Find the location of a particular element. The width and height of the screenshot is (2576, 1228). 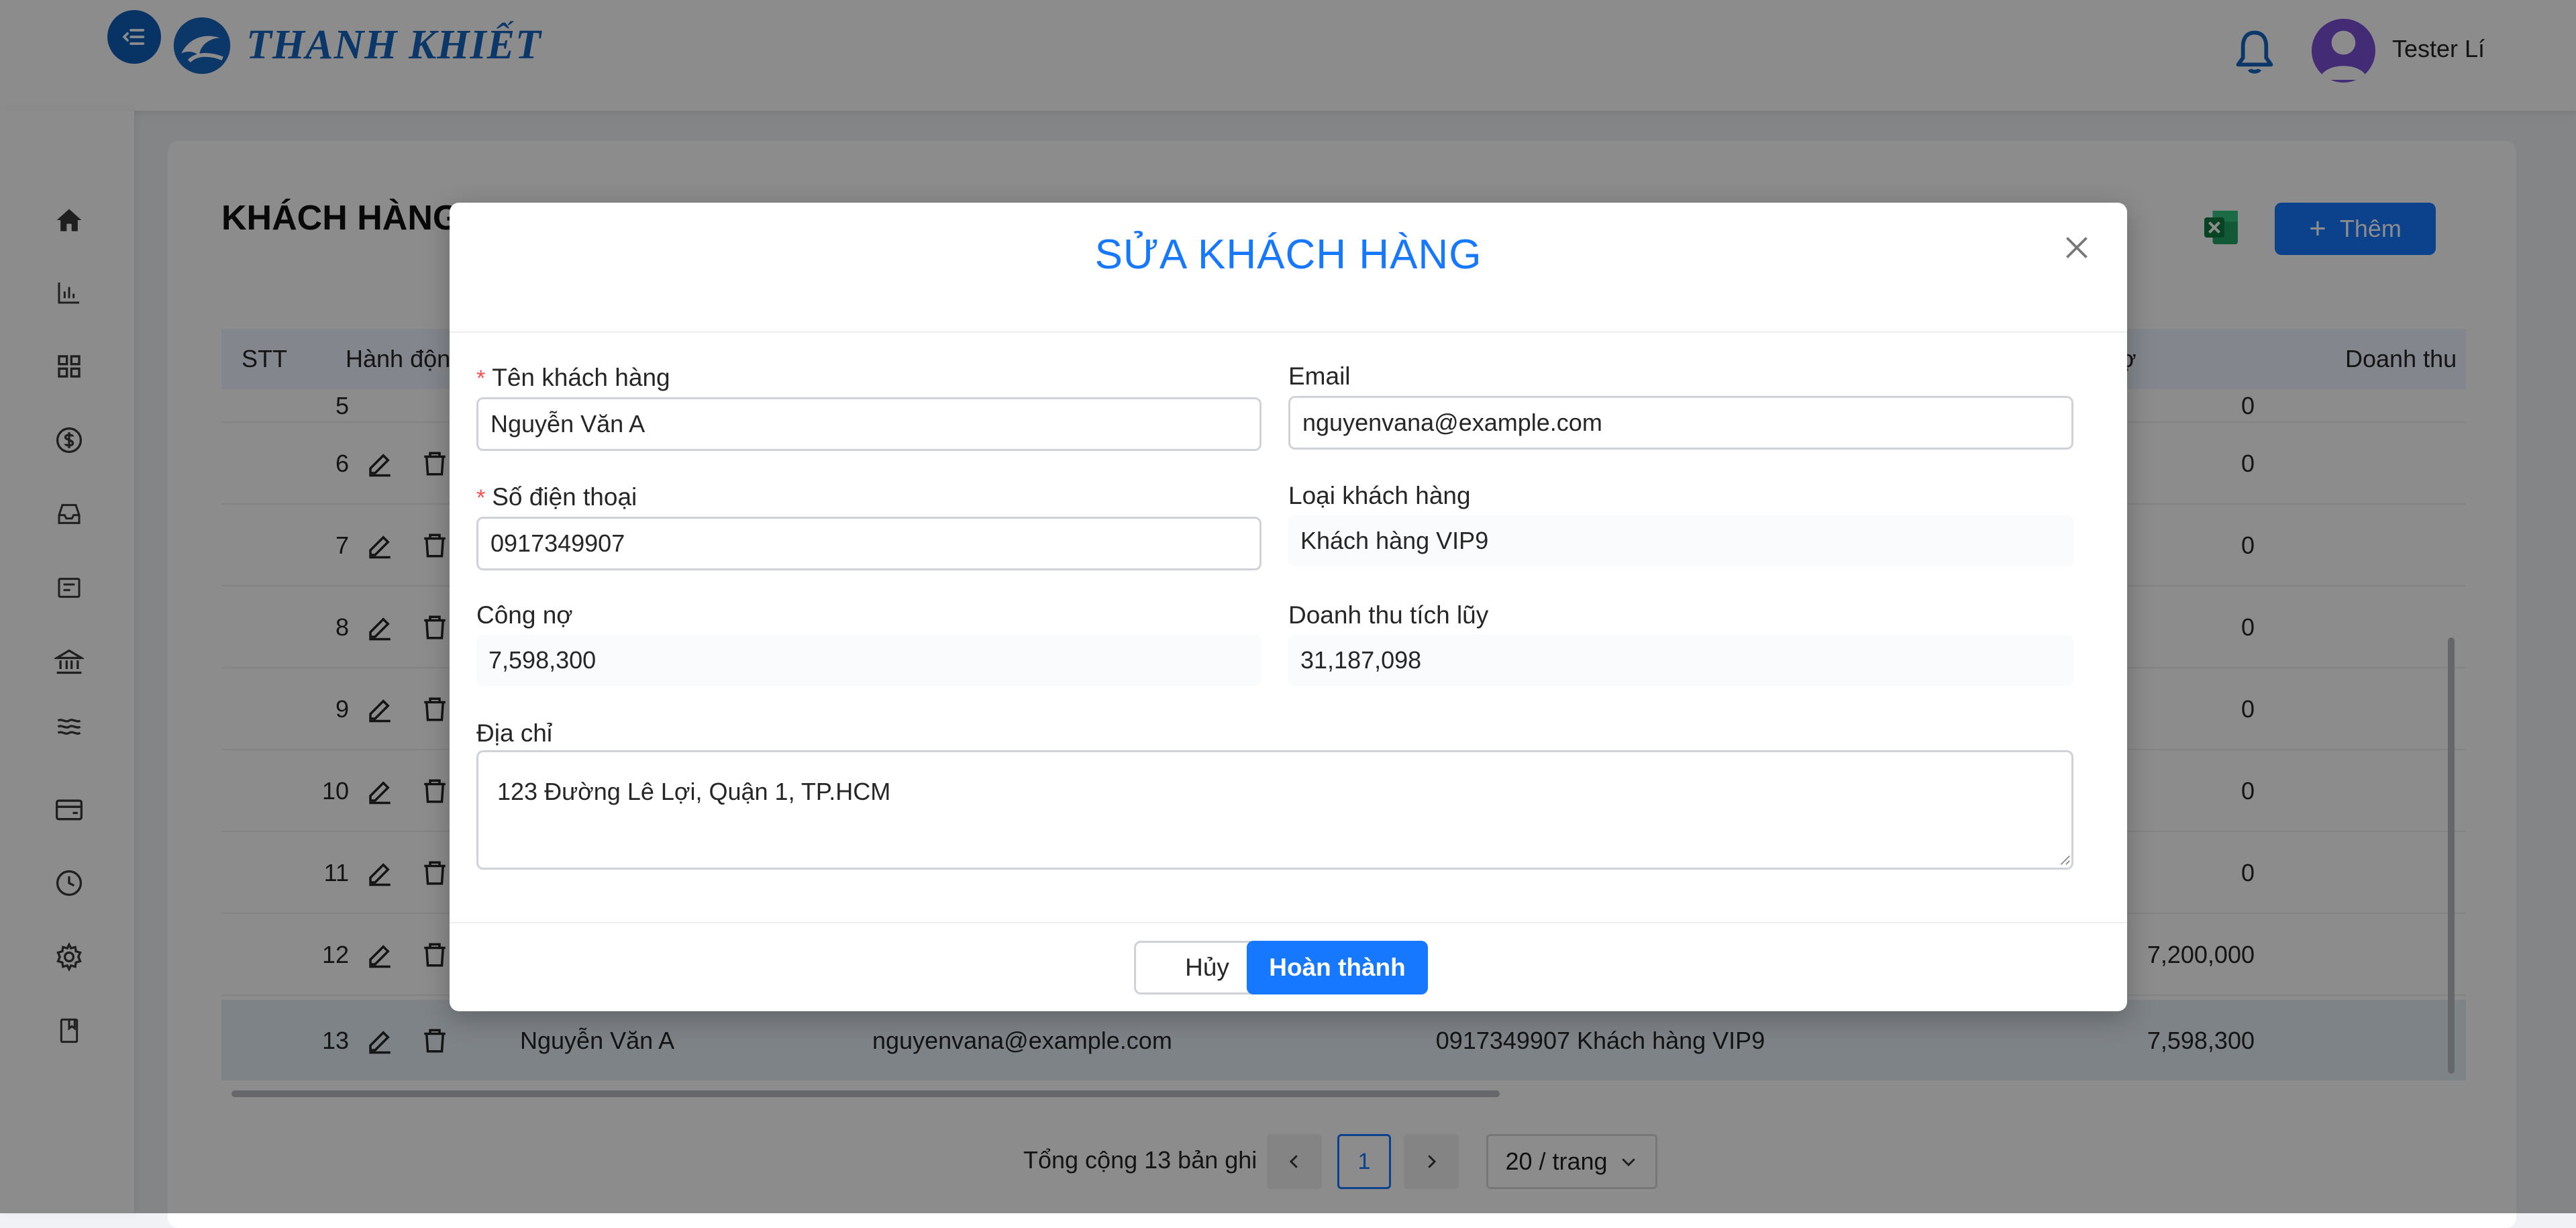

customer-type-value: Khách hàng VIP9 is located at coordinates (1680, 540).